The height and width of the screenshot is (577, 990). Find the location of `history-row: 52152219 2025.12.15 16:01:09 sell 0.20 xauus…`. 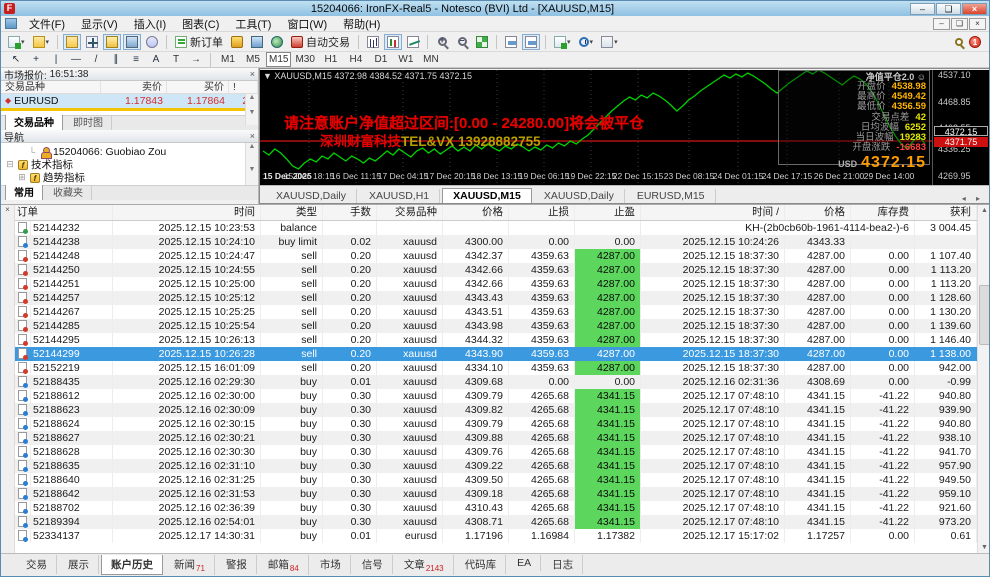

history-row: 52152219 2025.12.15 16:01:09 sell 0.20 xauus… is located at coordinates (496, 368).